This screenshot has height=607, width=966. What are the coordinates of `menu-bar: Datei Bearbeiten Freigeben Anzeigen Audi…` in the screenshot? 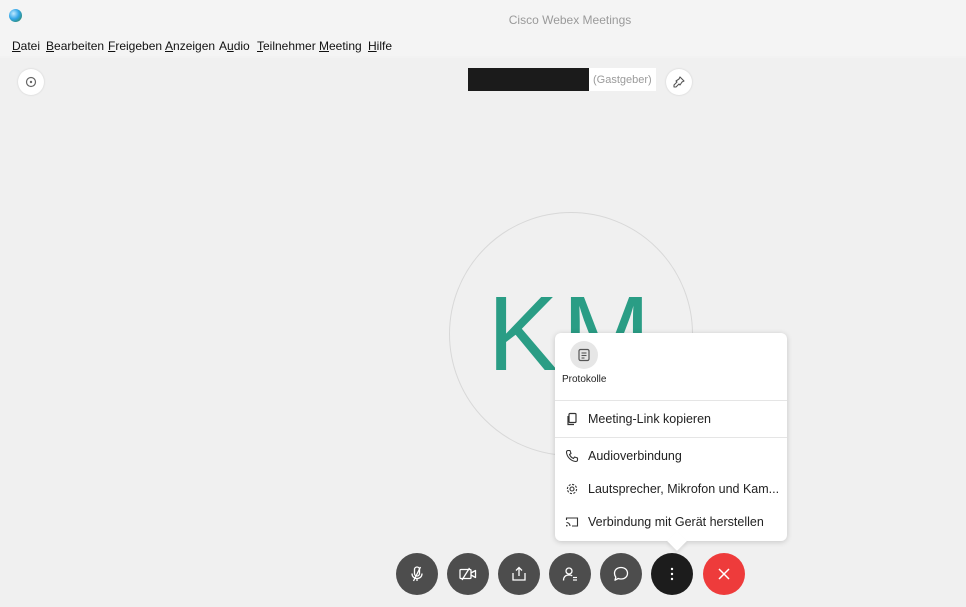 It's located at (483, 47).